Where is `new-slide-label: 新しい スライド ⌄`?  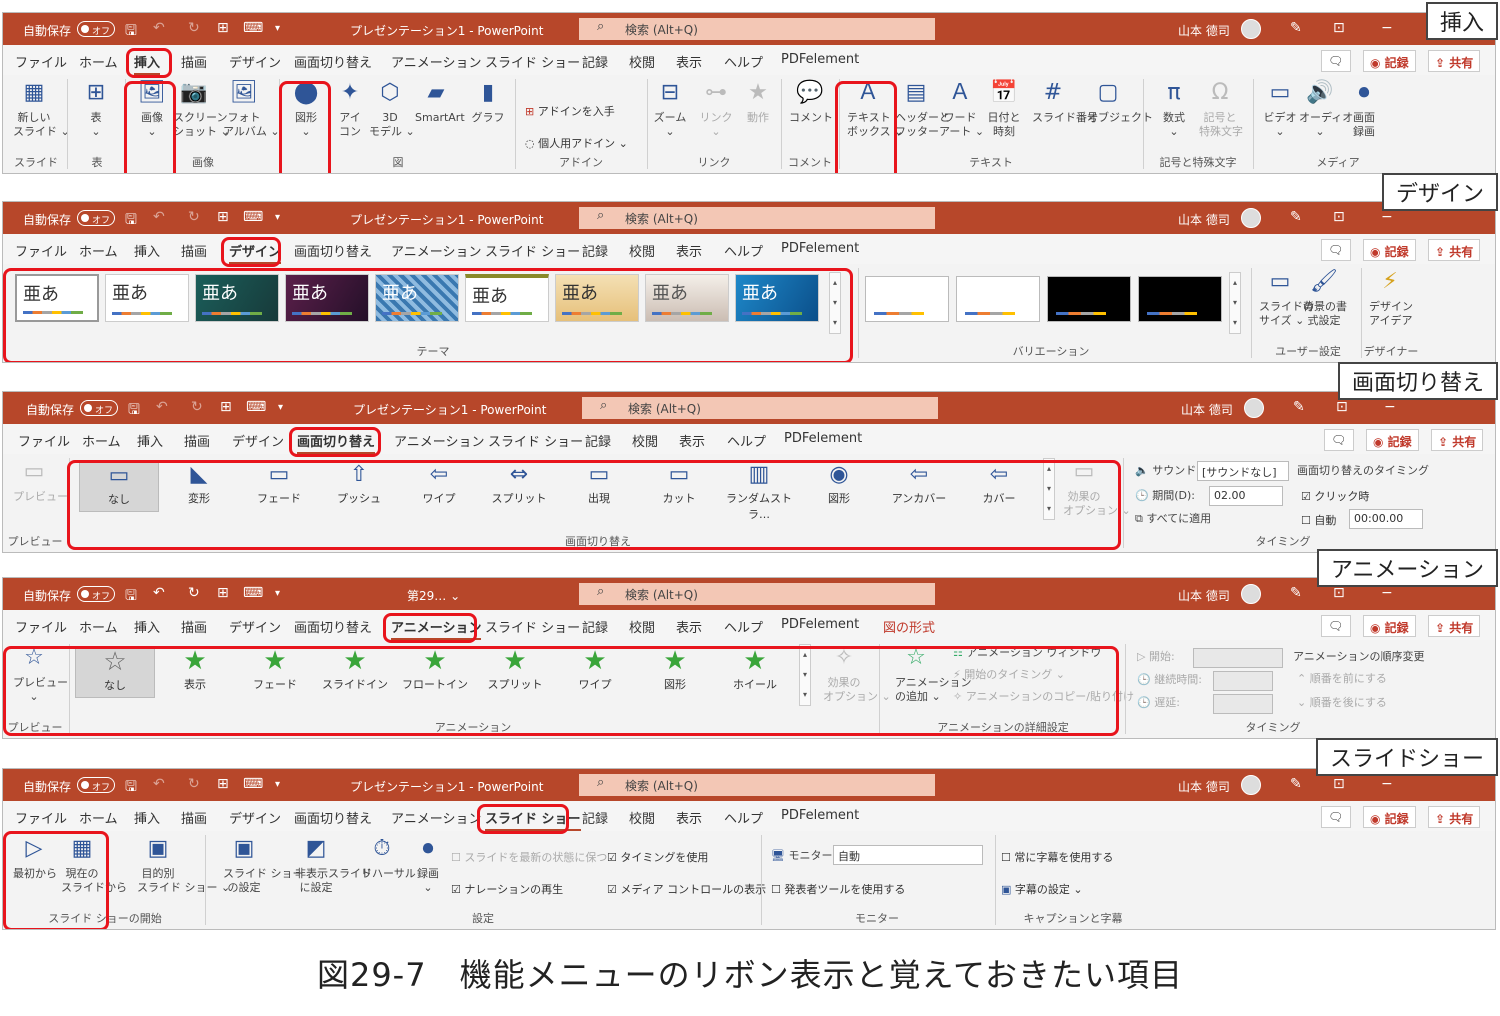
new-slide-label: 新しい スライド ⌄ is located at coordinates (41, 125).